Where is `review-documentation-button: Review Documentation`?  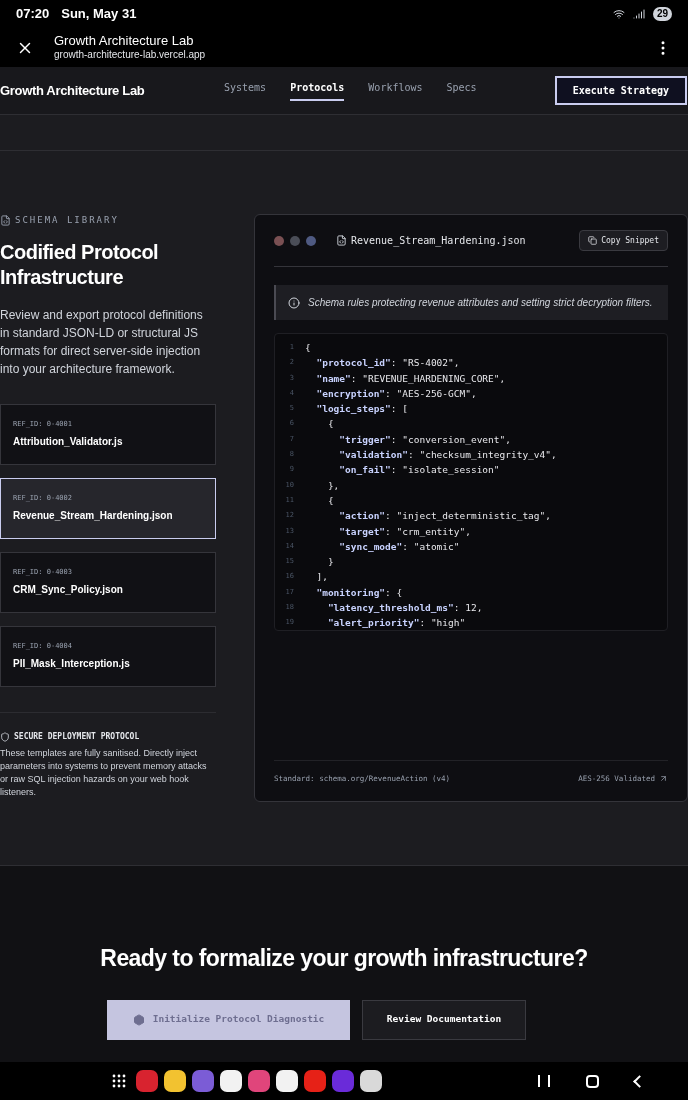 review-documentation-button: Review Documentation is located at coordinates (444, 1019).